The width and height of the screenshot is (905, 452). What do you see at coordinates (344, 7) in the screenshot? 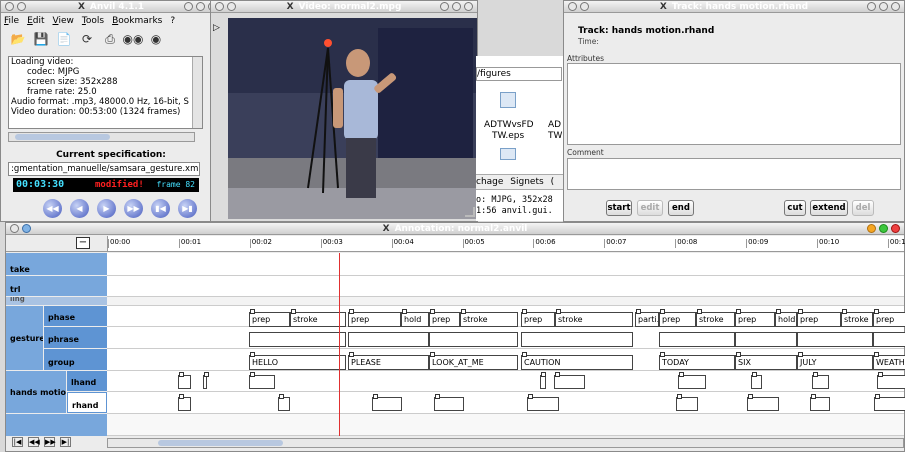
I see `video-titlebar: X Video: normal2.mpg` at bounding box center [344, 7].